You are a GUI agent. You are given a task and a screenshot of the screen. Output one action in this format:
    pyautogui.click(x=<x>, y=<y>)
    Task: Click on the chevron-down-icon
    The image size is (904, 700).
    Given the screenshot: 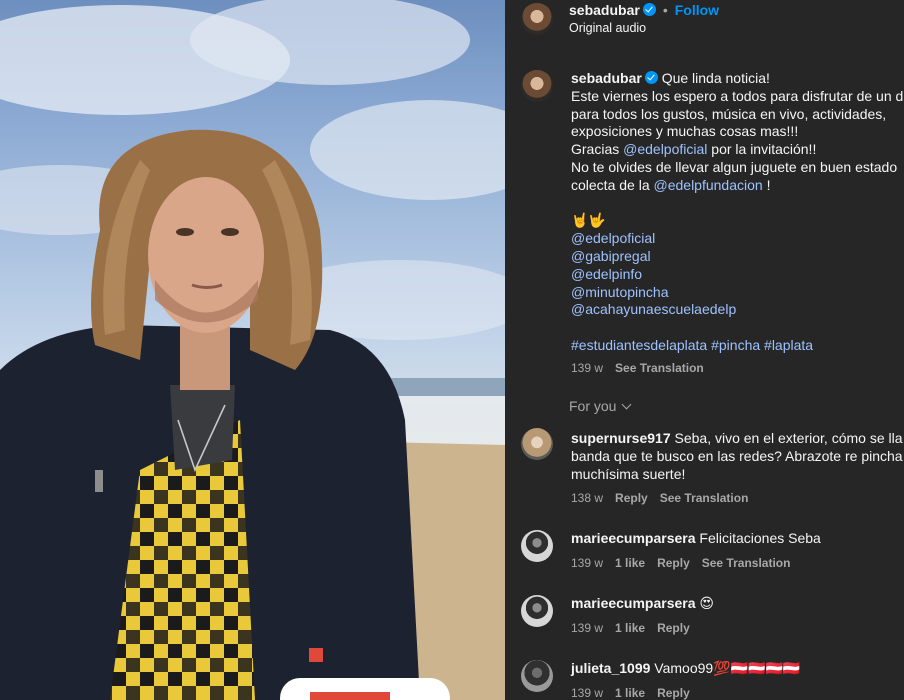 What is the action you would take?
    pyautogui.click(x=627, y=404)
    